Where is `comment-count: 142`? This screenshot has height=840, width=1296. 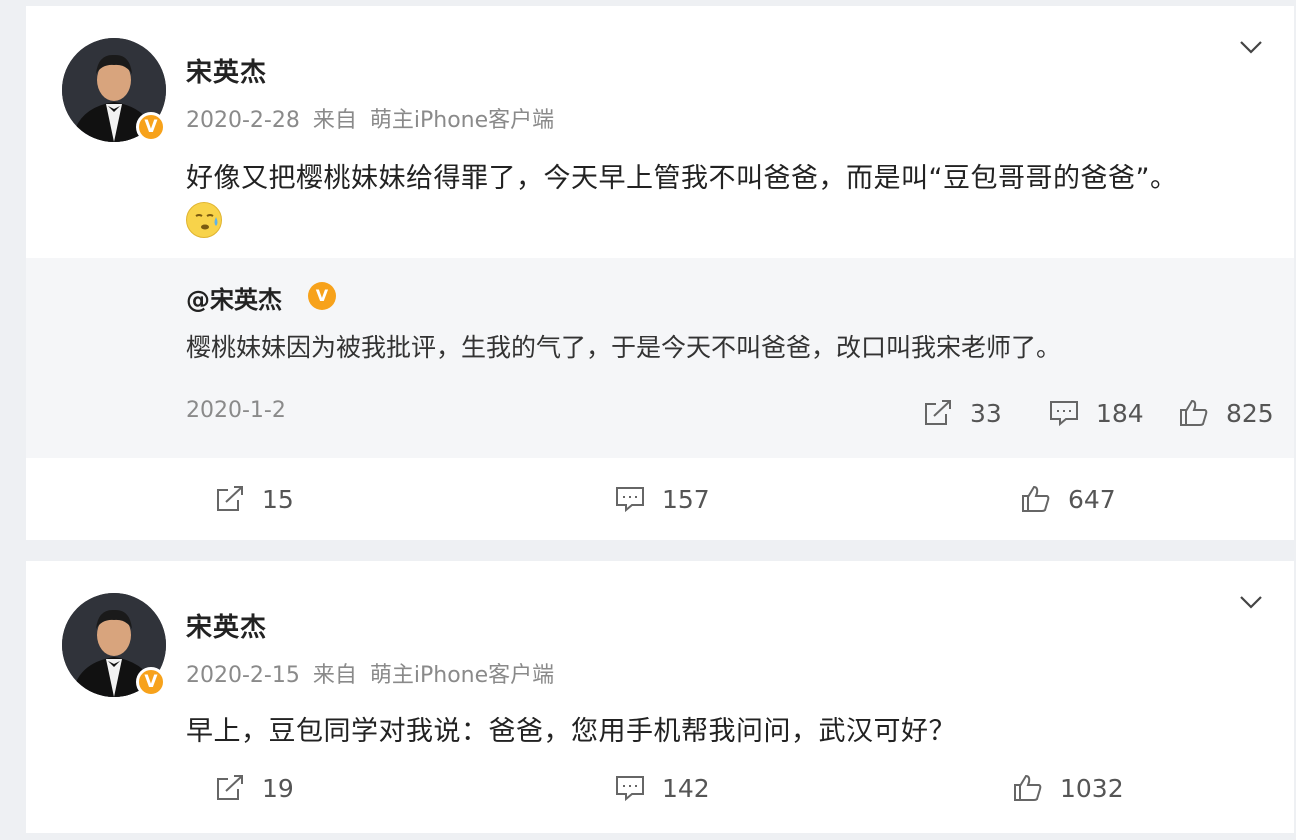 comment-count: 142 is located at coordinates (686, 788).